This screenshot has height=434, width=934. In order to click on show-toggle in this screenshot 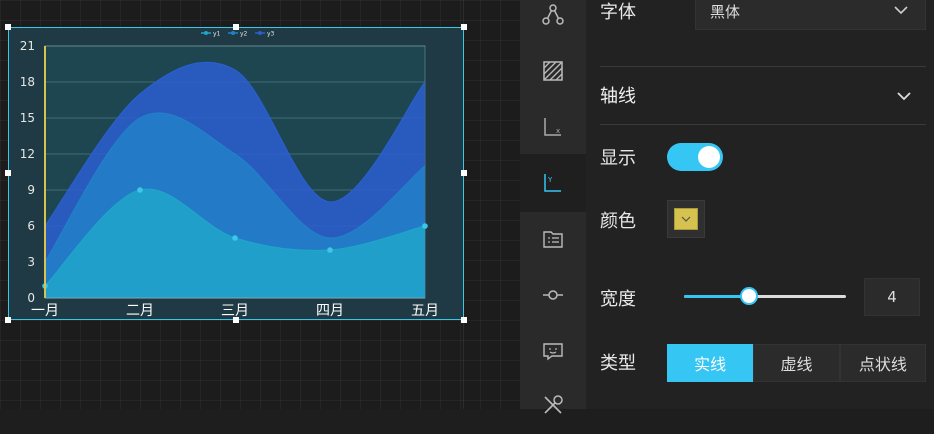, I will do `click(695, 157)`.